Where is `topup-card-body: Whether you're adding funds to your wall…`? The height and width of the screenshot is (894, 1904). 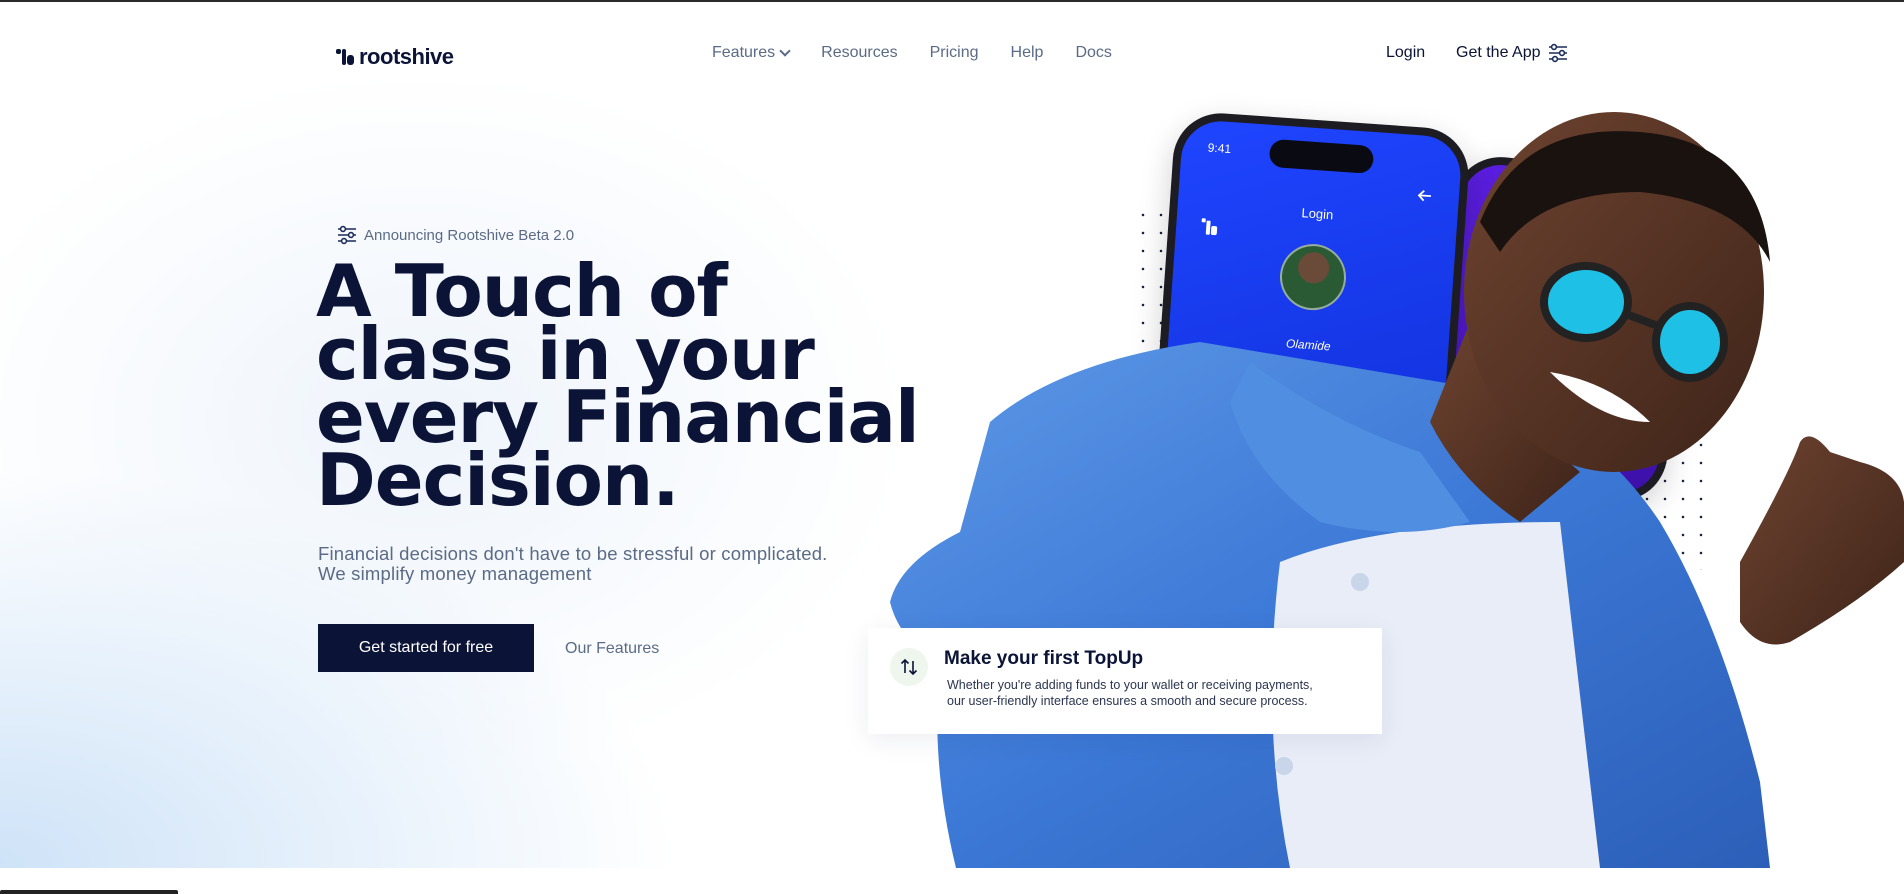
topup-card-body: Whether you're adding funds to your wall… is located at coordinates (1157, 693).